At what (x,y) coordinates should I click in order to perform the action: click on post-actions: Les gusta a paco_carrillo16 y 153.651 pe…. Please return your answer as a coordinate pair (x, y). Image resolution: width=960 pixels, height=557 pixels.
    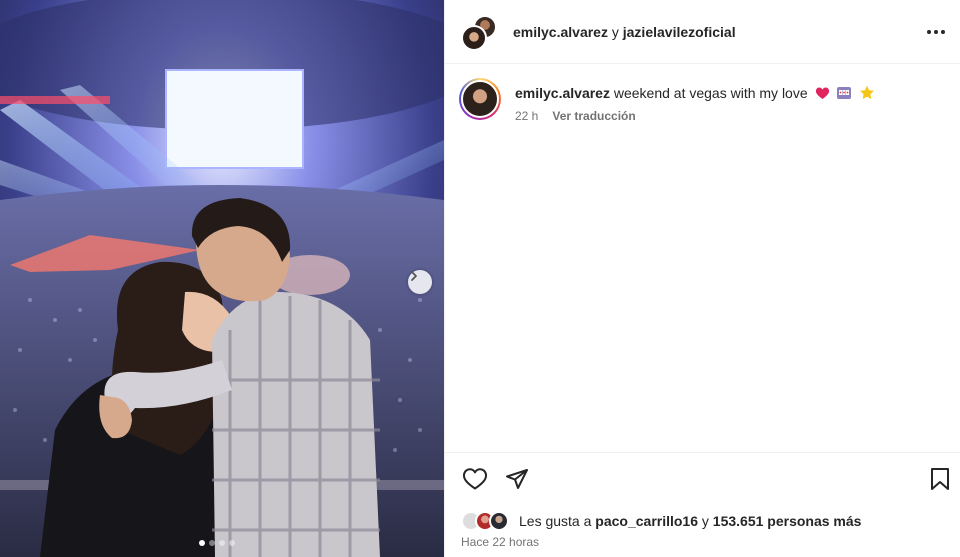
    Looking at the image, I should click on (702, 504).